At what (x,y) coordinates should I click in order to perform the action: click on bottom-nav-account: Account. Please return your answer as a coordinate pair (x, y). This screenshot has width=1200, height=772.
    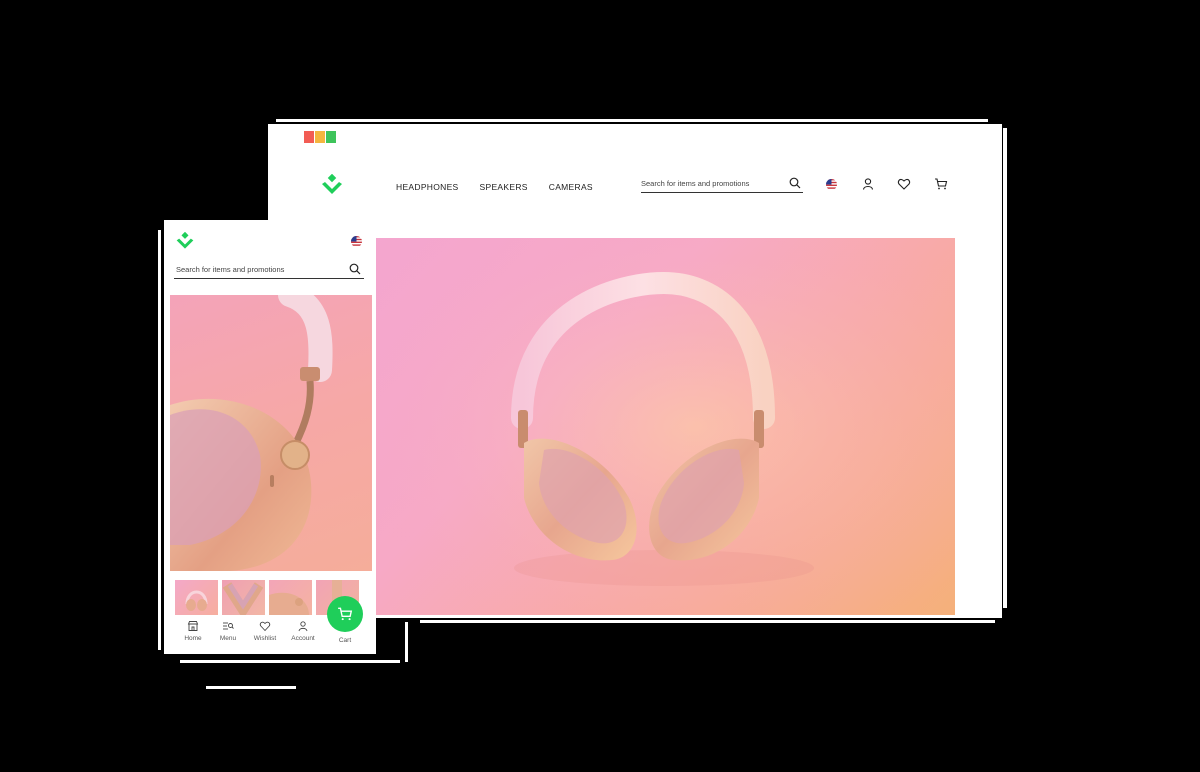
    Looking at the image, I should click on (303, 631).